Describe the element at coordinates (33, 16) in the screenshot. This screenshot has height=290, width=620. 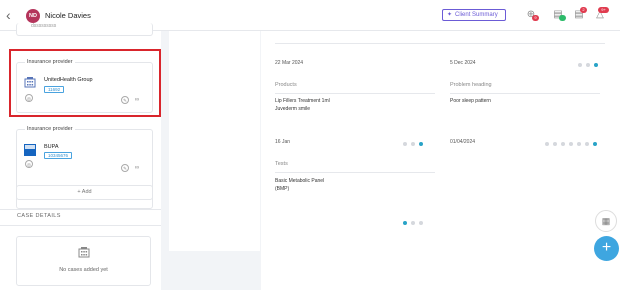
I see `avatar: ND` at that location.